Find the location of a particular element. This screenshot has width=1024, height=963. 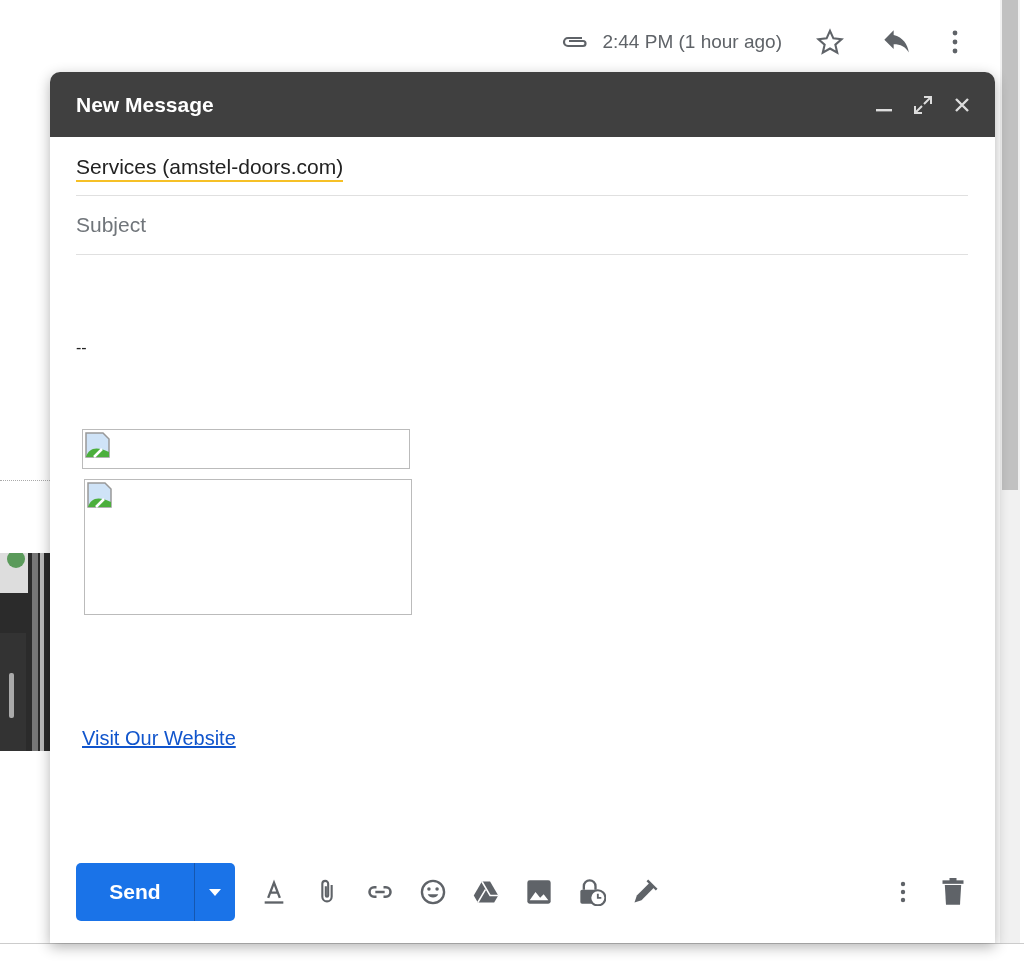

message-time: 2:44 PM (1 hour ago) is located at coordinates (692, 42).